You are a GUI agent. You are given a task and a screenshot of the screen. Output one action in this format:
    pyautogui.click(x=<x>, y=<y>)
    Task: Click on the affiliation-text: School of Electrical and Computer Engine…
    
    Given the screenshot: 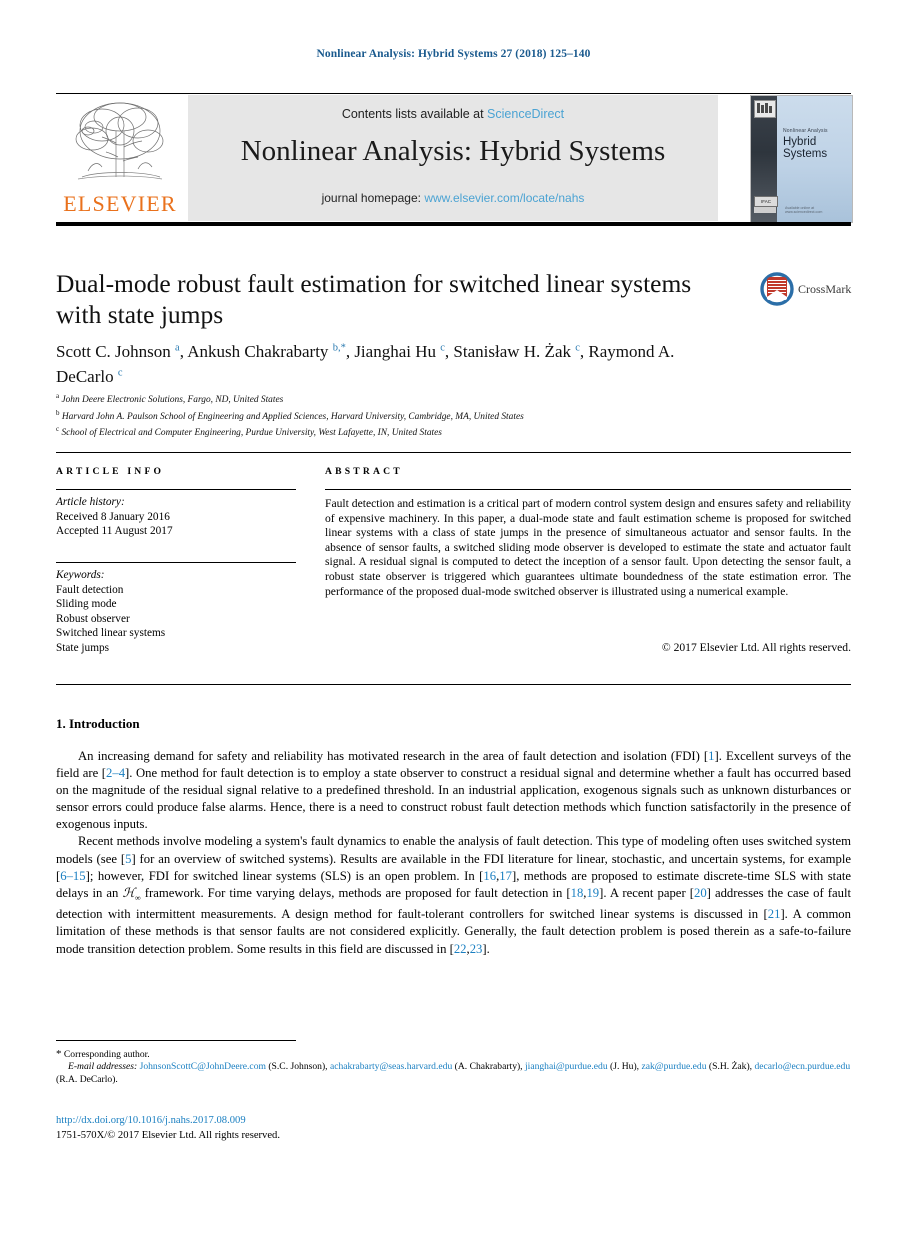 What is the action you would take?
    pyautogui.click(x=251, y=433)
    